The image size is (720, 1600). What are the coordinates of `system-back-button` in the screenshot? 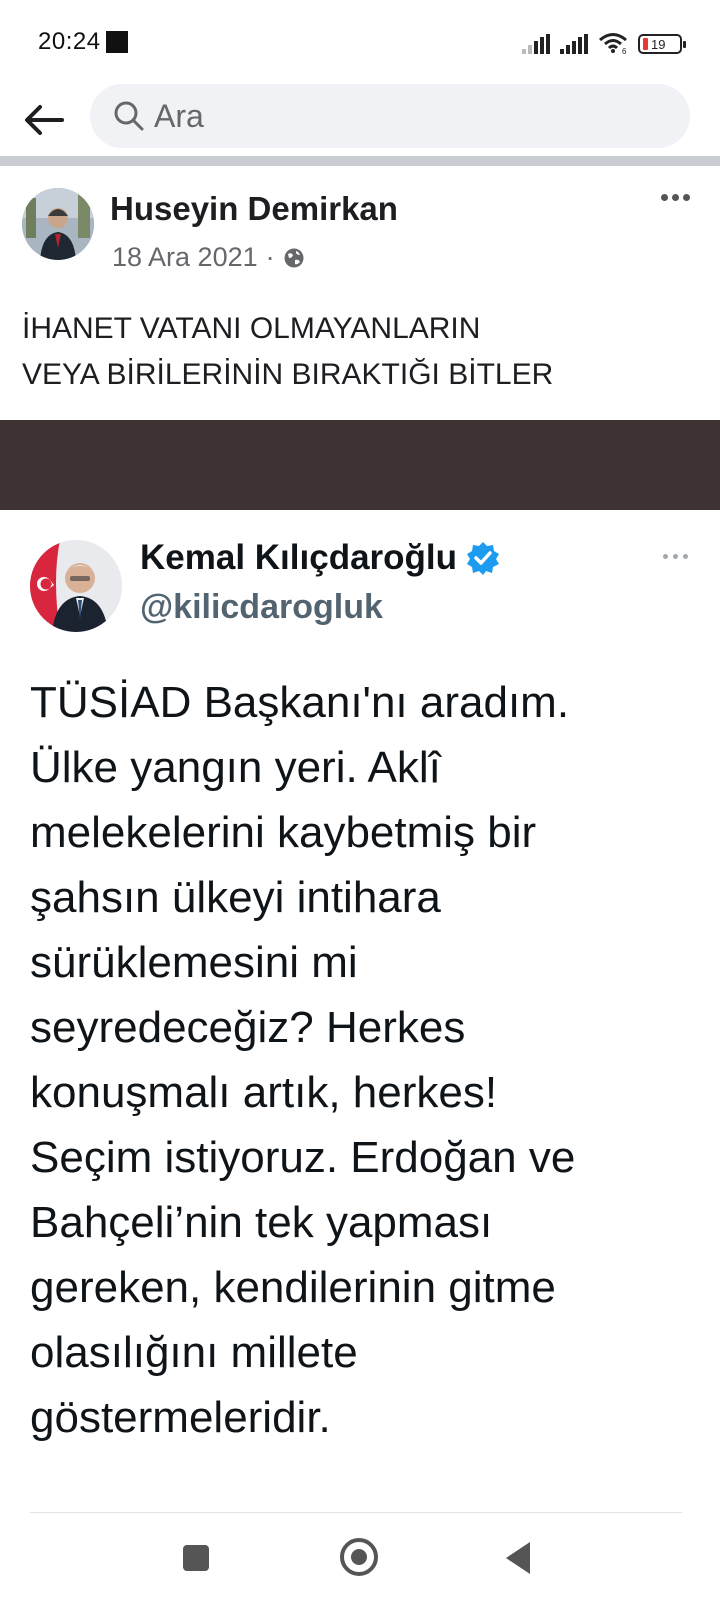 It's located at (518, 1558).